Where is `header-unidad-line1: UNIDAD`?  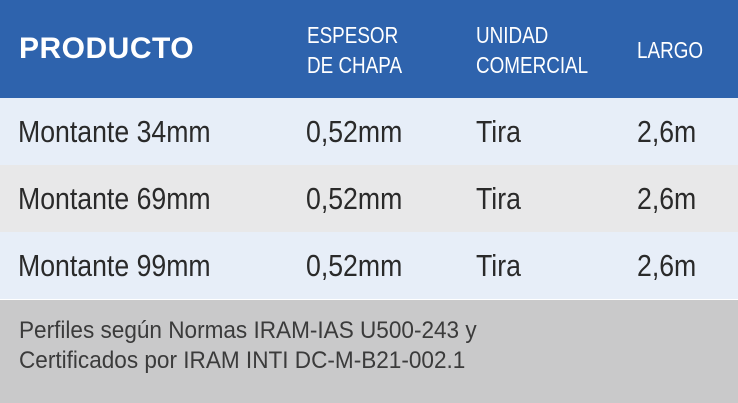
header-unidad-line1: UNIDAD is located at coordinates (512, 35).